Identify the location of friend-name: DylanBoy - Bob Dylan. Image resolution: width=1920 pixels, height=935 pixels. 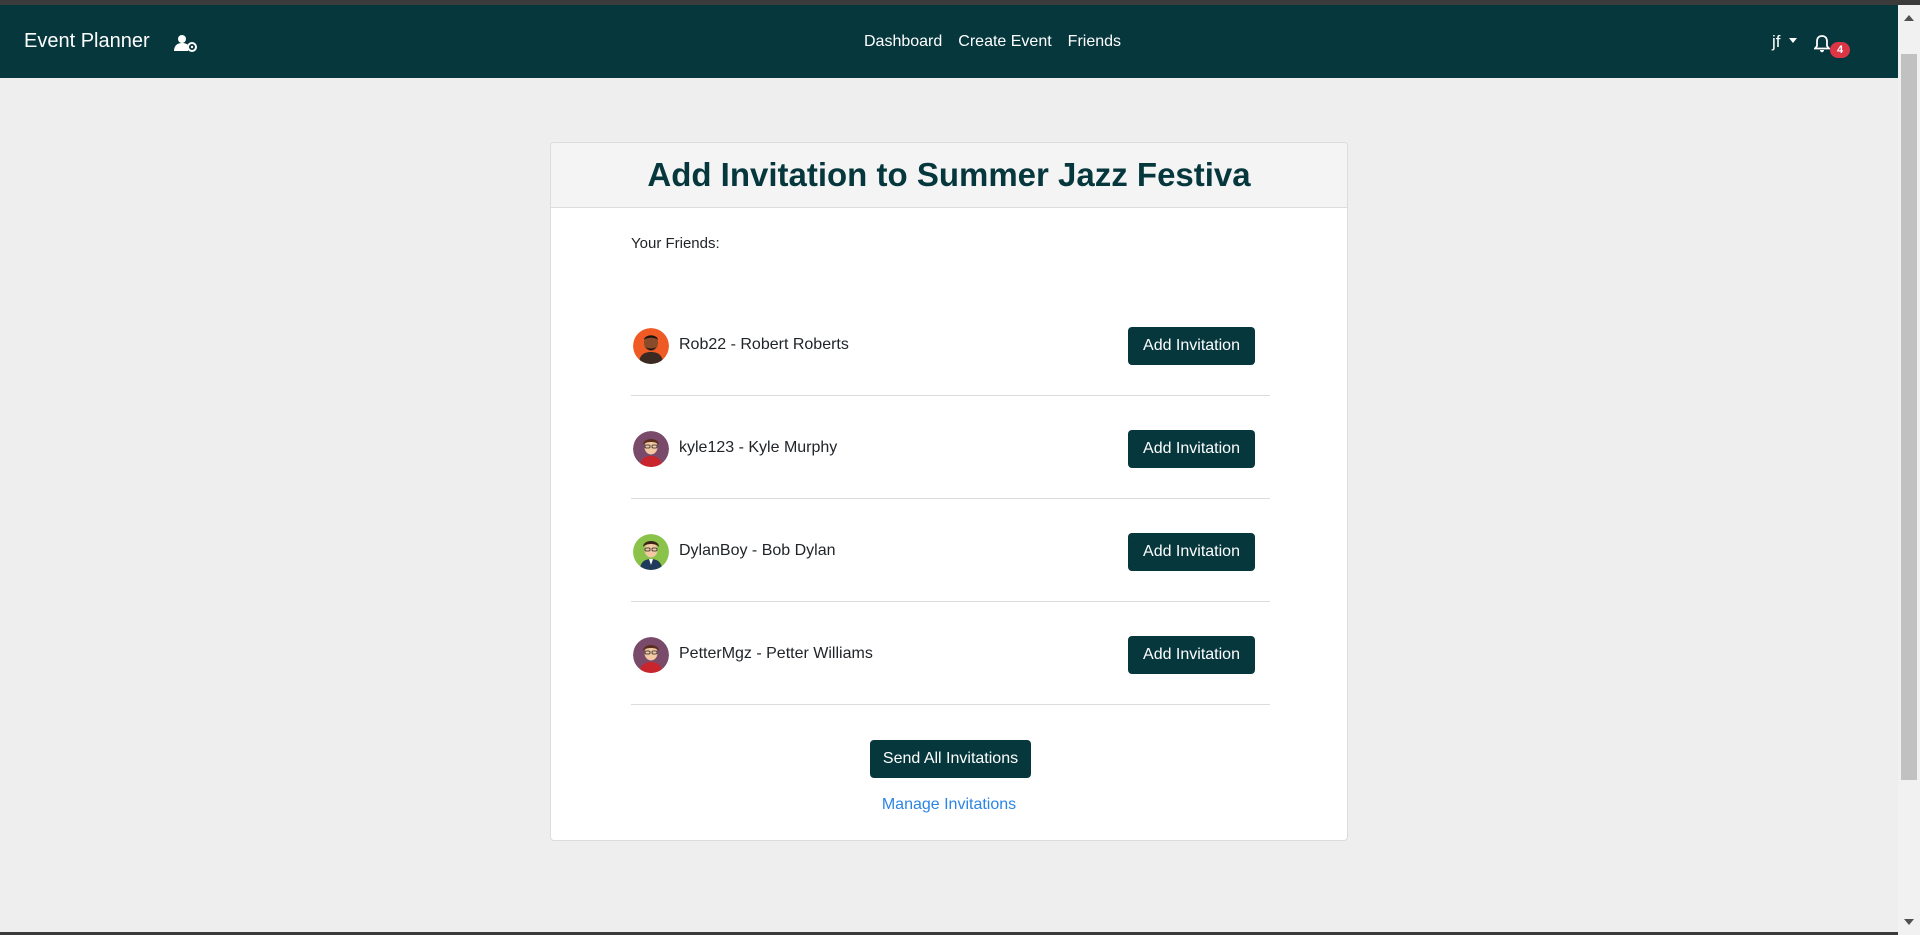
(757, 550).